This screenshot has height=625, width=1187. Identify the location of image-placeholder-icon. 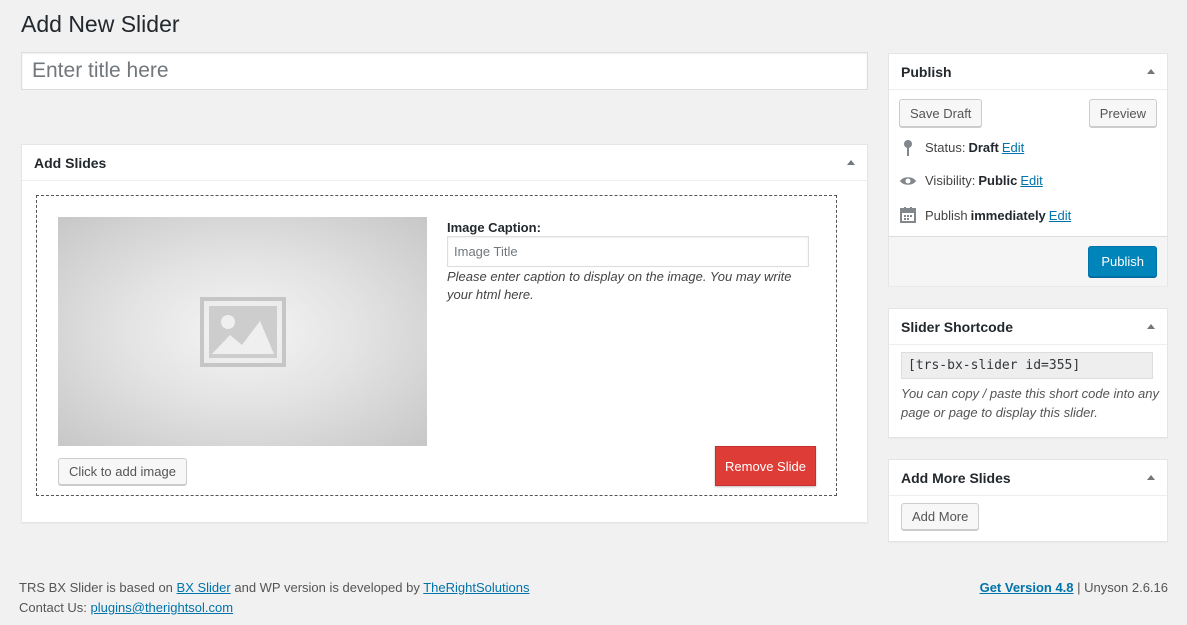
(242, 331).